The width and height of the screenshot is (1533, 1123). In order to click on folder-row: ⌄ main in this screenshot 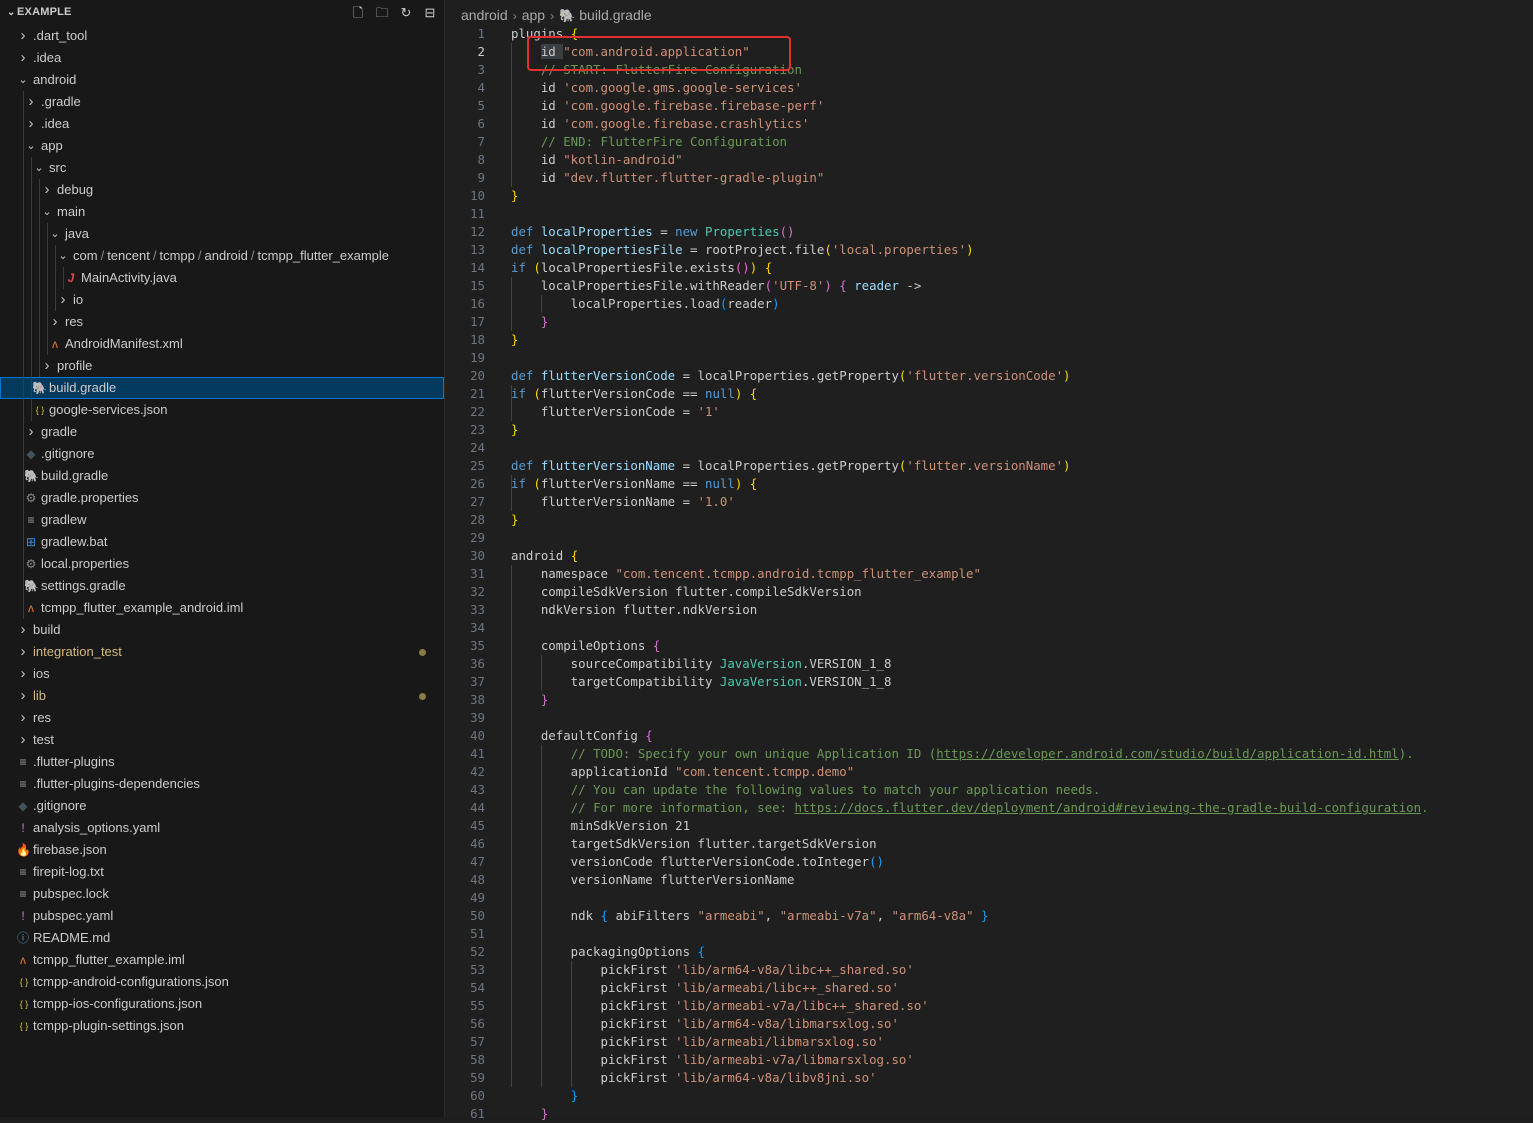, I will do `click(222, 212)`.